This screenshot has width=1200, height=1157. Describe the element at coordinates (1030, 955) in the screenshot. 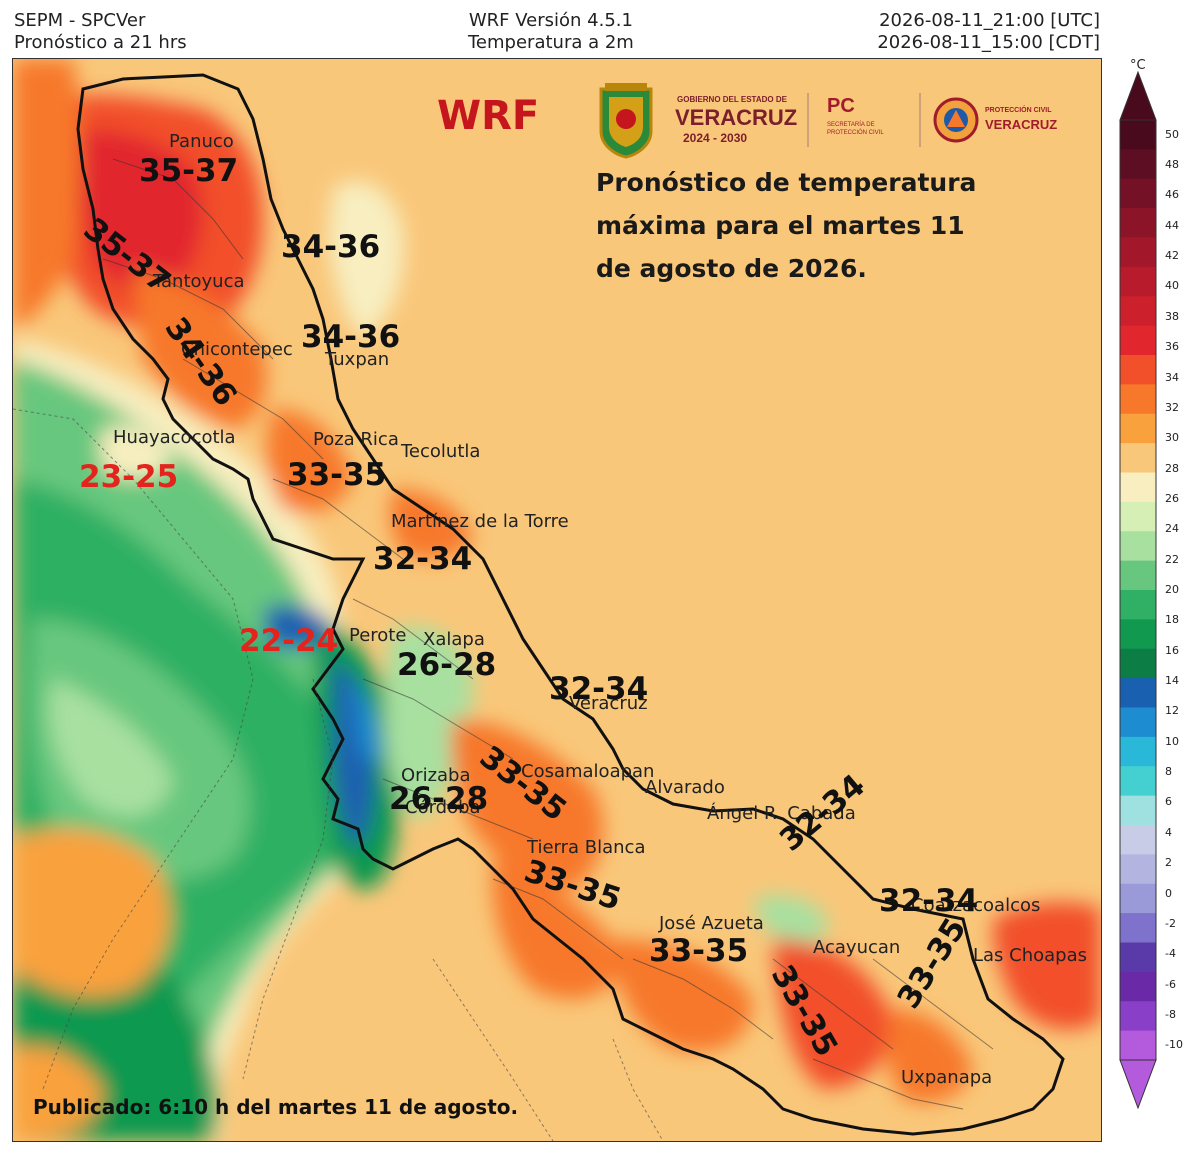

I see `city-las-choapas: Las Choapas` at that location.